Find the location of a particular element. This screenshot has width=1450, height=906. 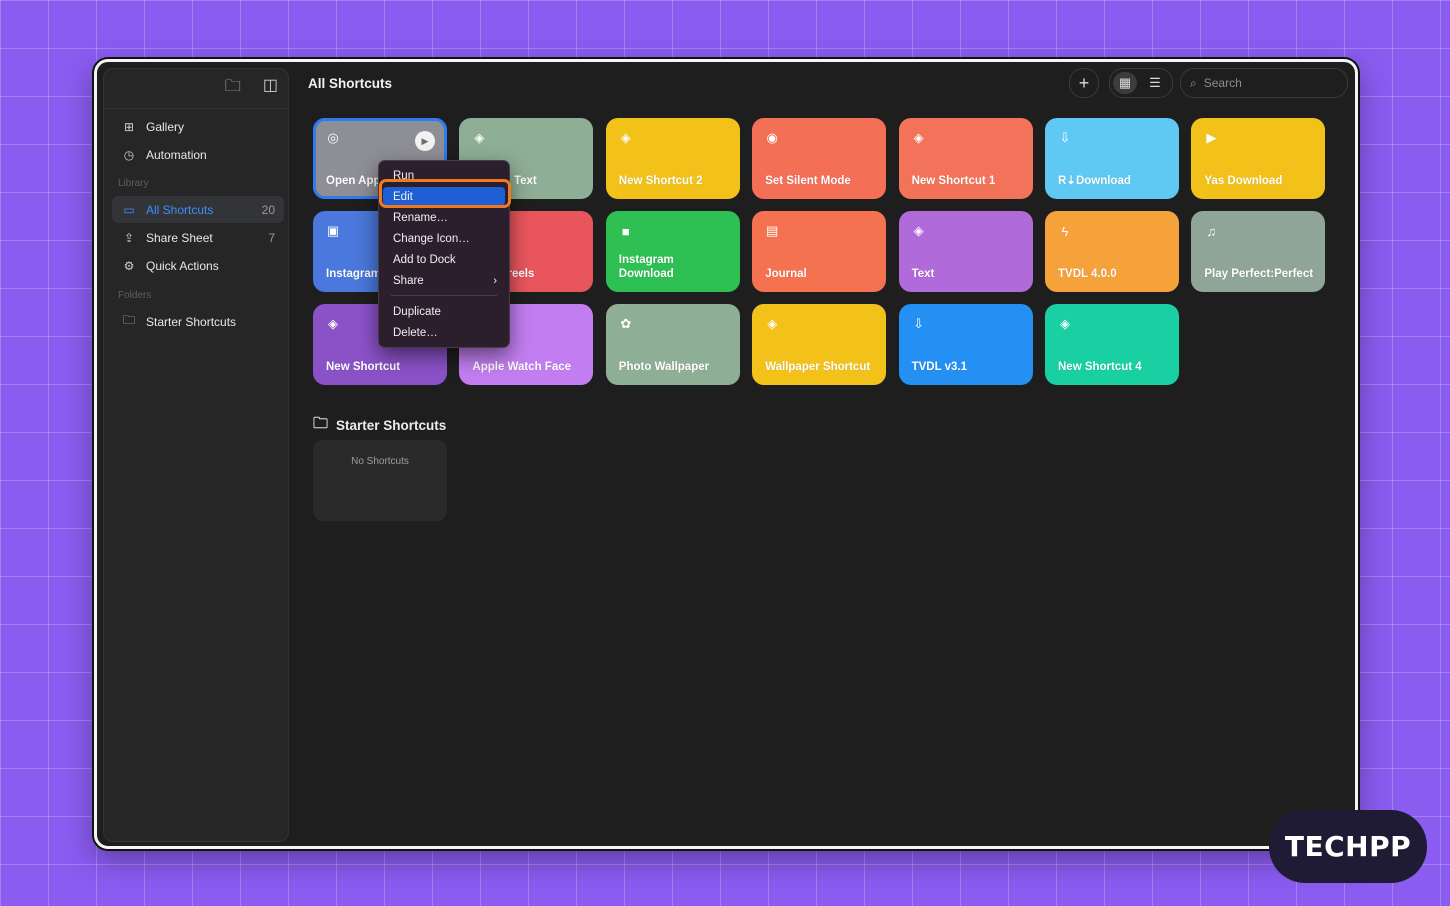

menu-item-duplicate: Duplicate is located at coordinates (444, 311).